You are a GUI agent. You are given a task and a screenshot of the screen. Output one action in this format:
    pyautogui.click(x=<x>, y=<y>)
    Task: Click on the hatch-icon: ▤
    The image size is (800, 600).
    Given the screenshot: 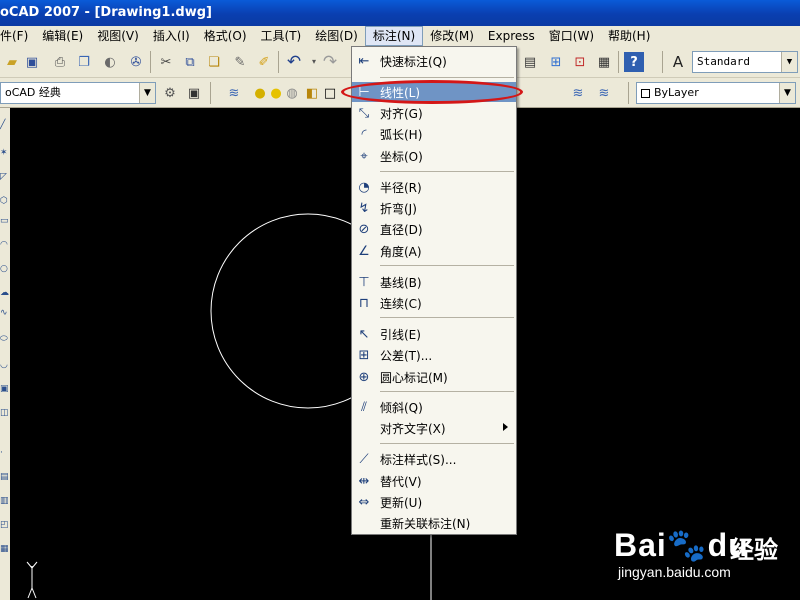 What is the action you would take?
    pyautogui.click(x=5, y=477)
    